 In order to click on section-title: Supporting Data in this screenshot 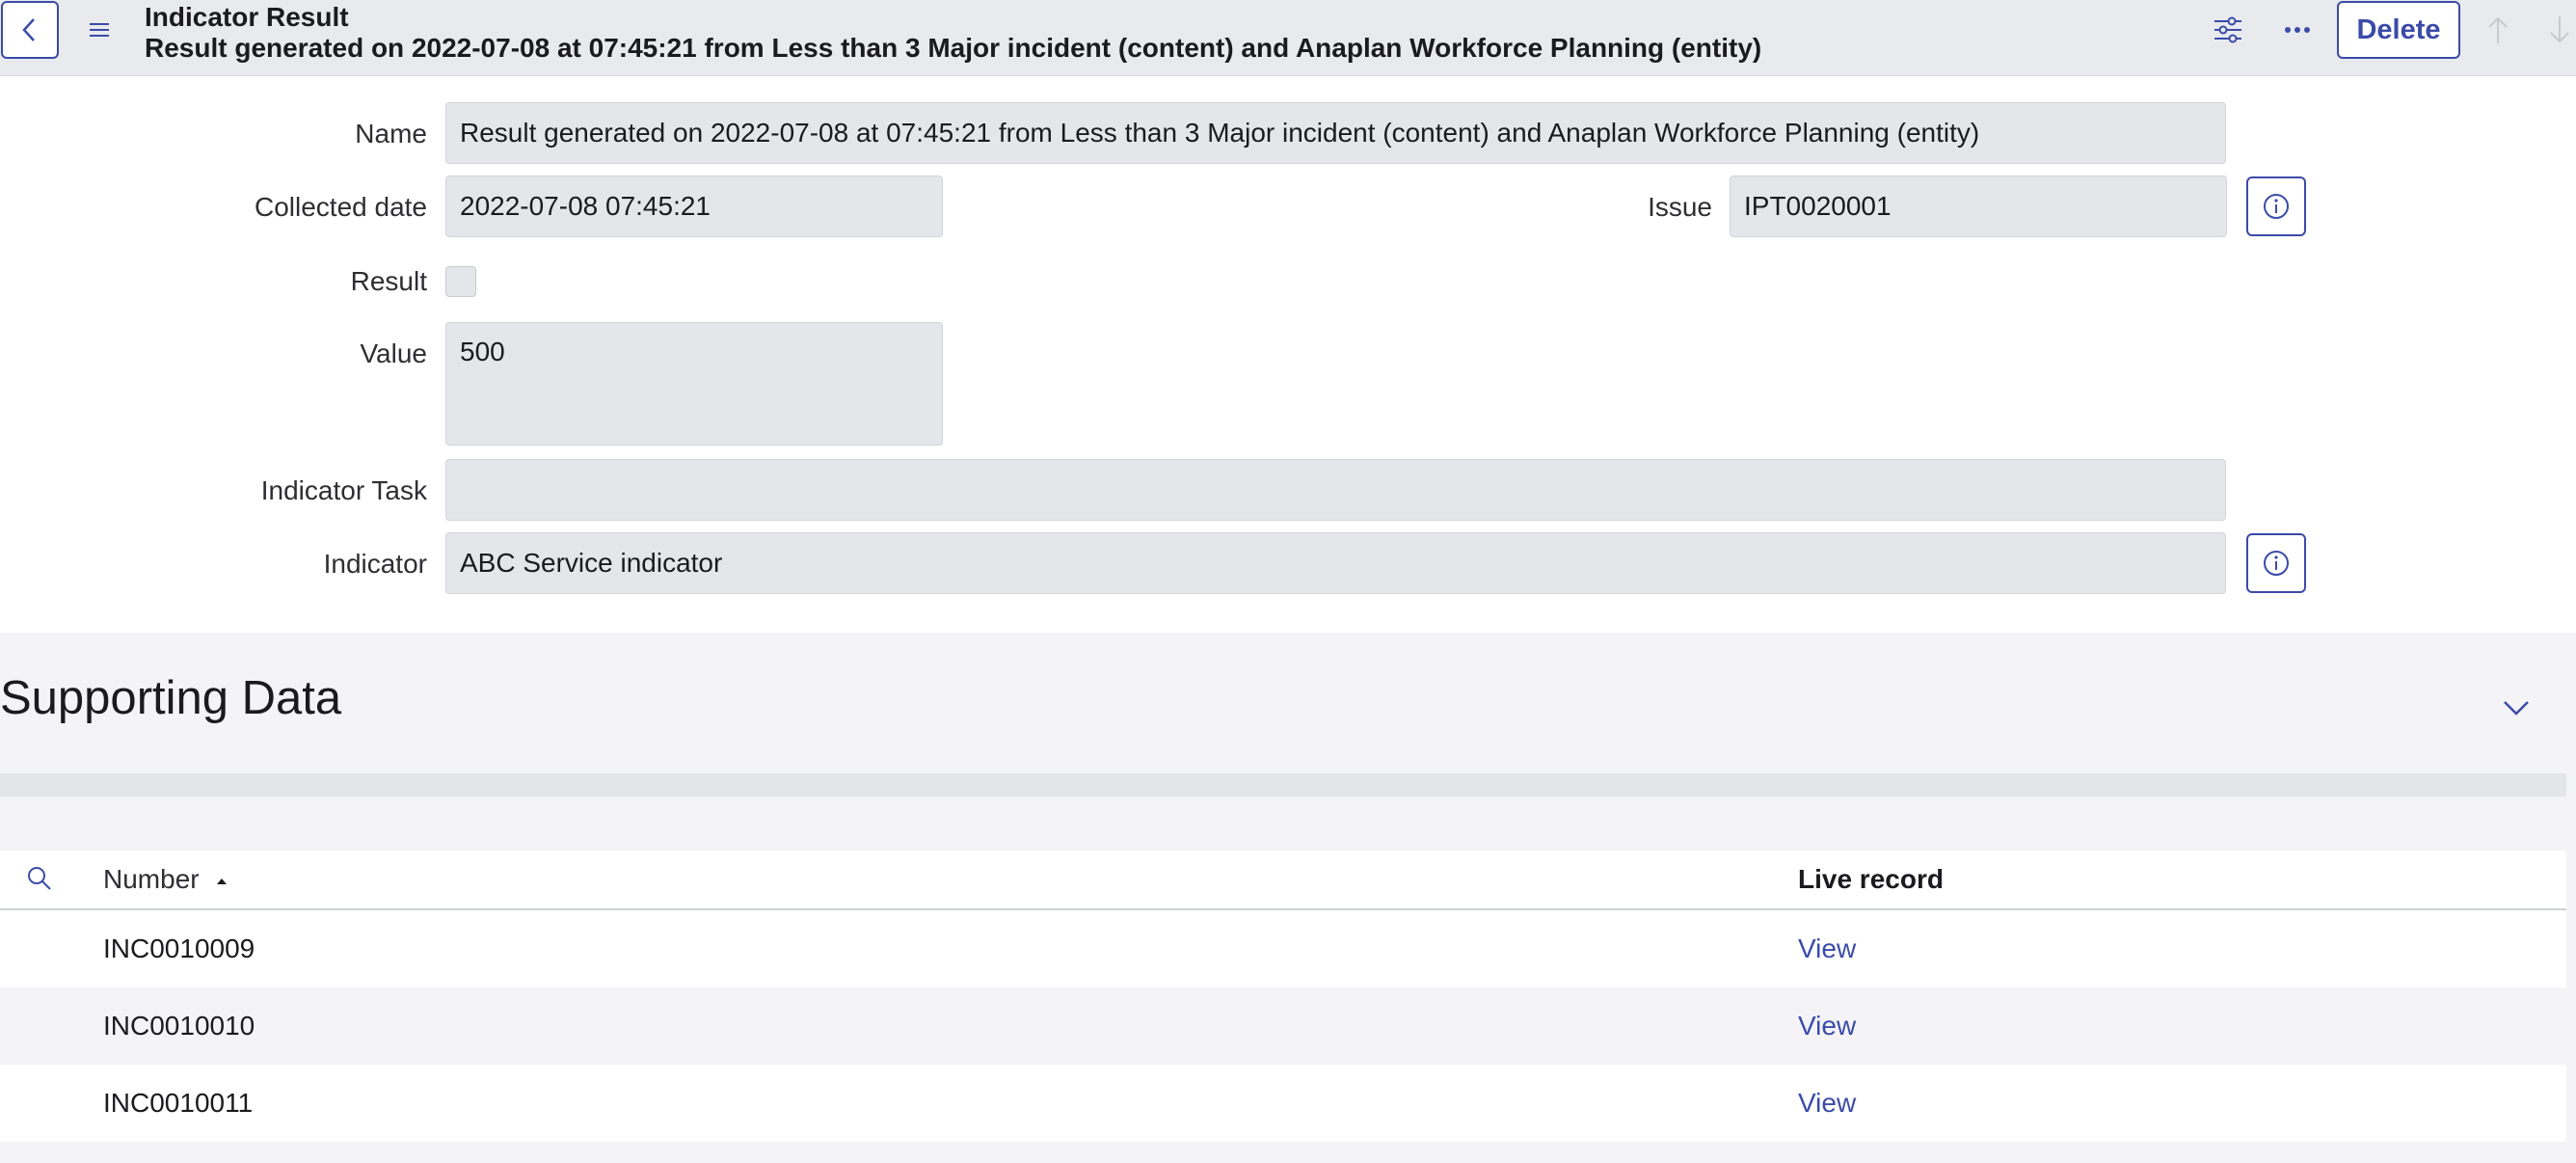, I will do `click(171, 698)`.